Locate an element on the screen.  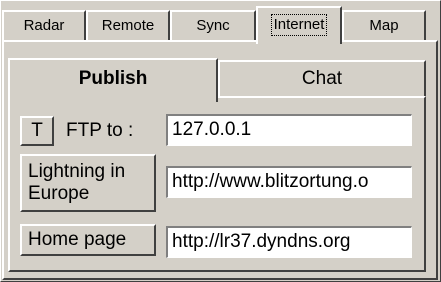
home-page-button: Home page is located at coordinates (88, 240).